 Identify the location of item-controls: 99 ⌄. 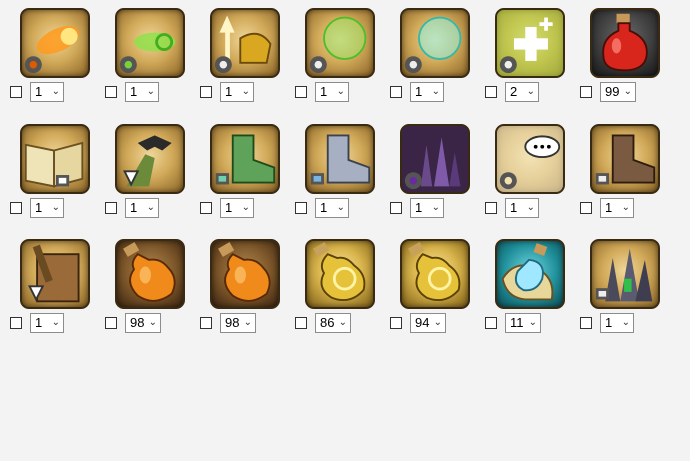
(622, 93).